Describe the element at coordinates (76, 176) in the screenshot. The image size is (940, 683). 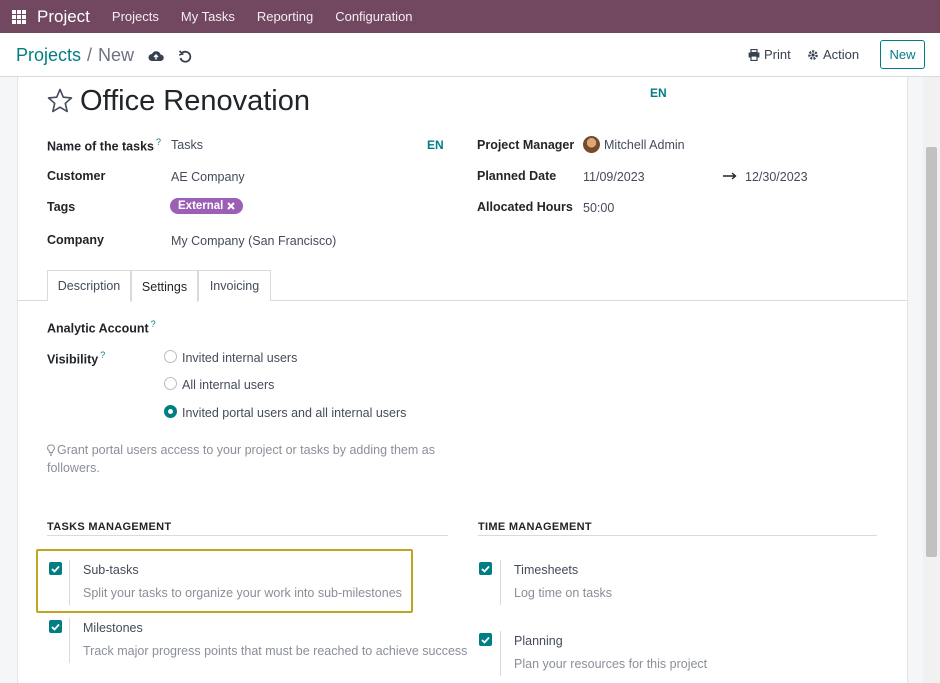
I see `customer-label: Customer` at that location.